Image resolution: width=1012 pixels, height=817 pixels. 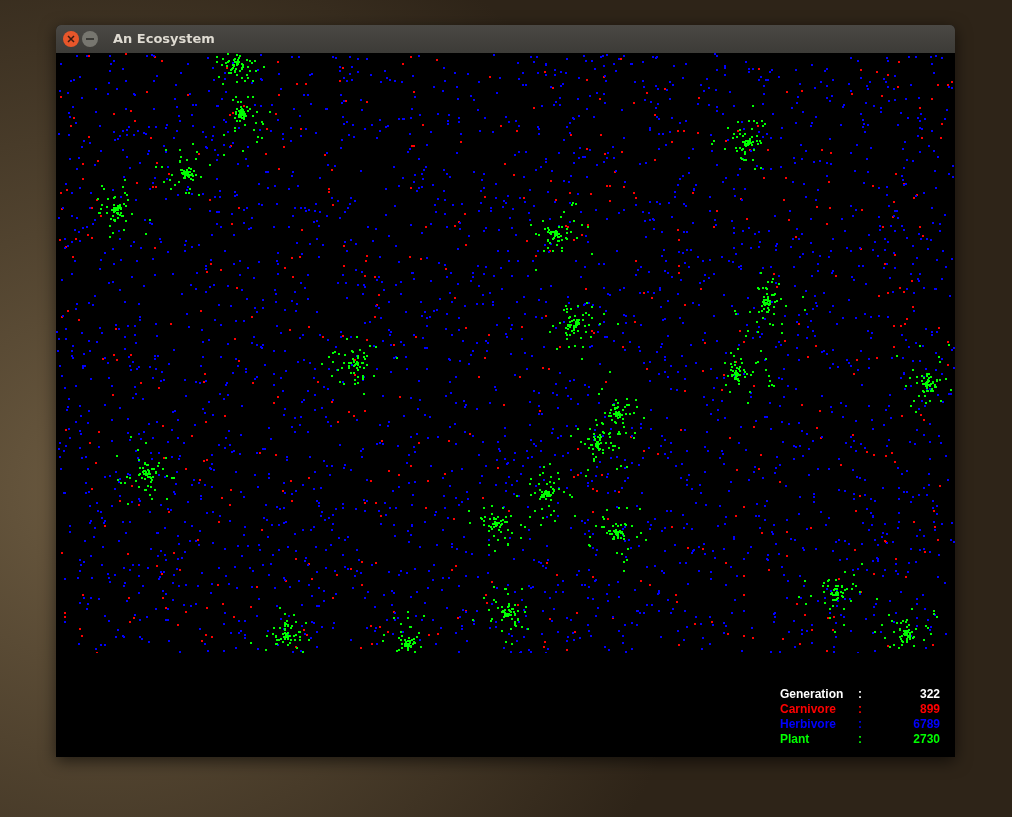 I want to click on close-button, so click(x=71, y=39).